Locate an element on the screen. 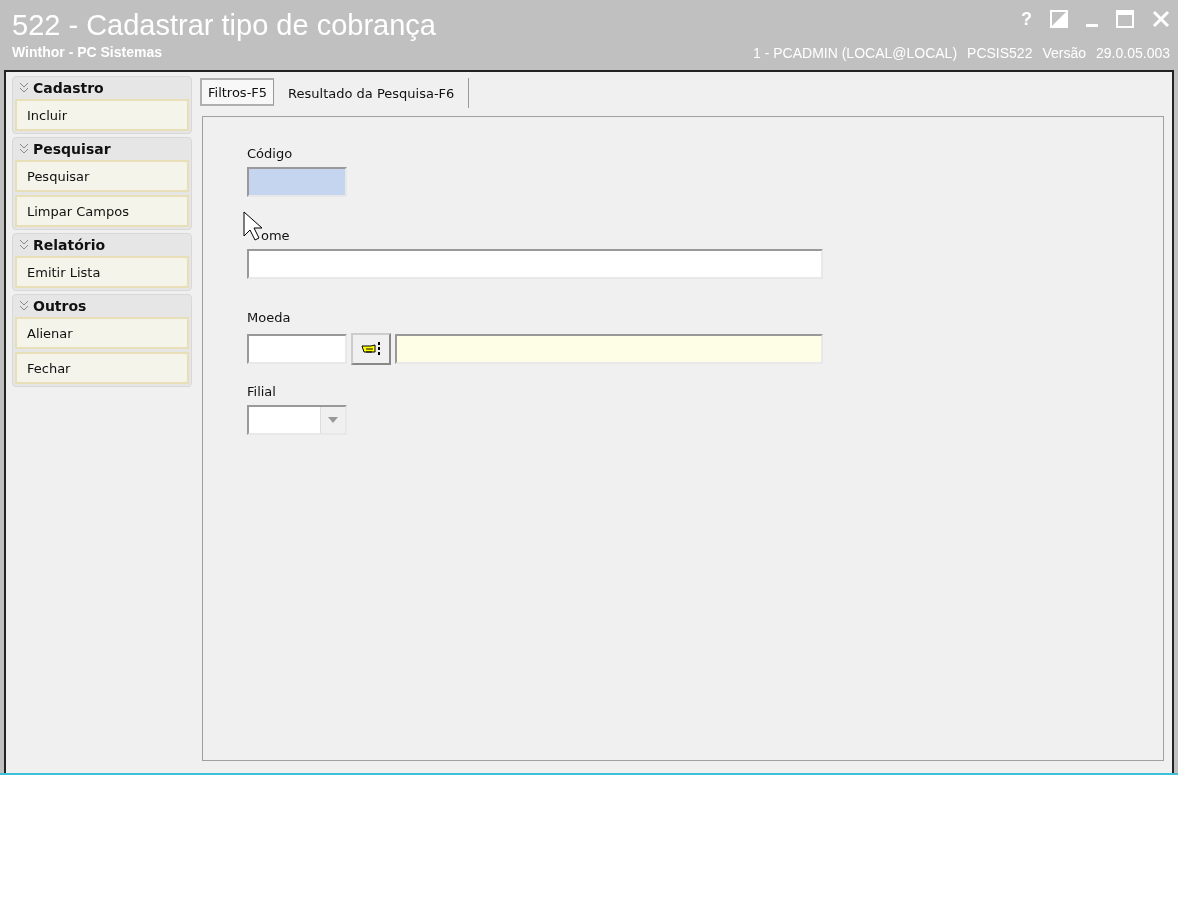  version-label: Versão is located at coordinates (1064, 53).